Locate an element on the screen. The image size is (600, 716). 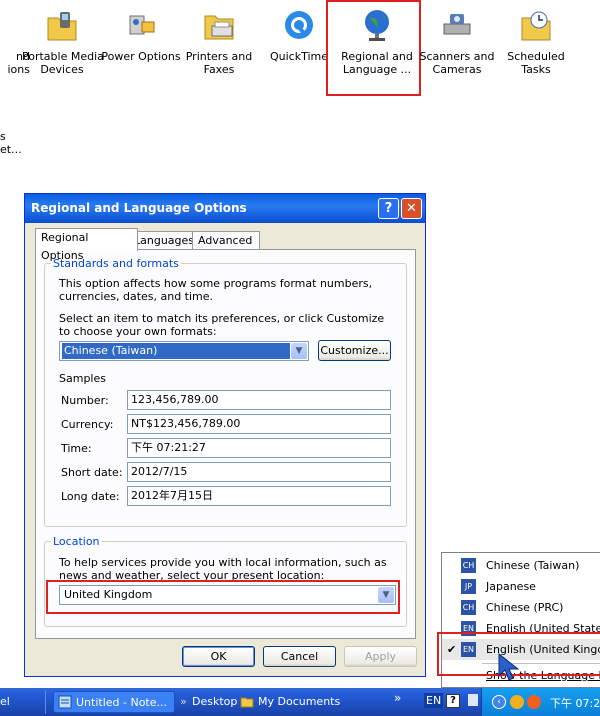
chevron-down-icon: ▼ is located at coordinates (299, 351).